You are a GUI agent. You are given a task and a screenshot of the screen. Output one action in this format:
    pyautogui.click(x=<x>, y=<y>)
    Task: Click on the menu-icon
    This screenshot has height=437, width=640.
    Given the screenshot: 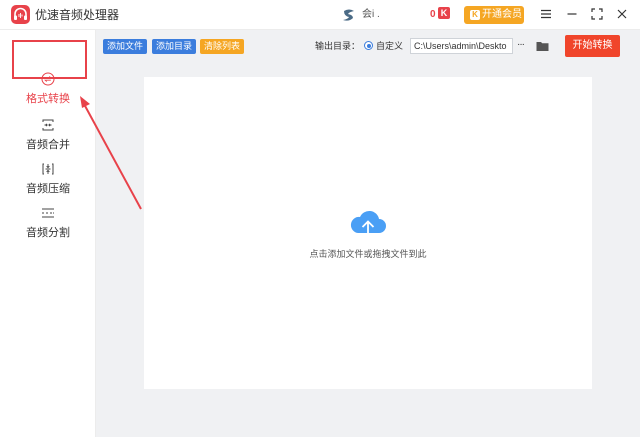 What is the action you would take?
    pyautogui.click(x=546, y=14)
    